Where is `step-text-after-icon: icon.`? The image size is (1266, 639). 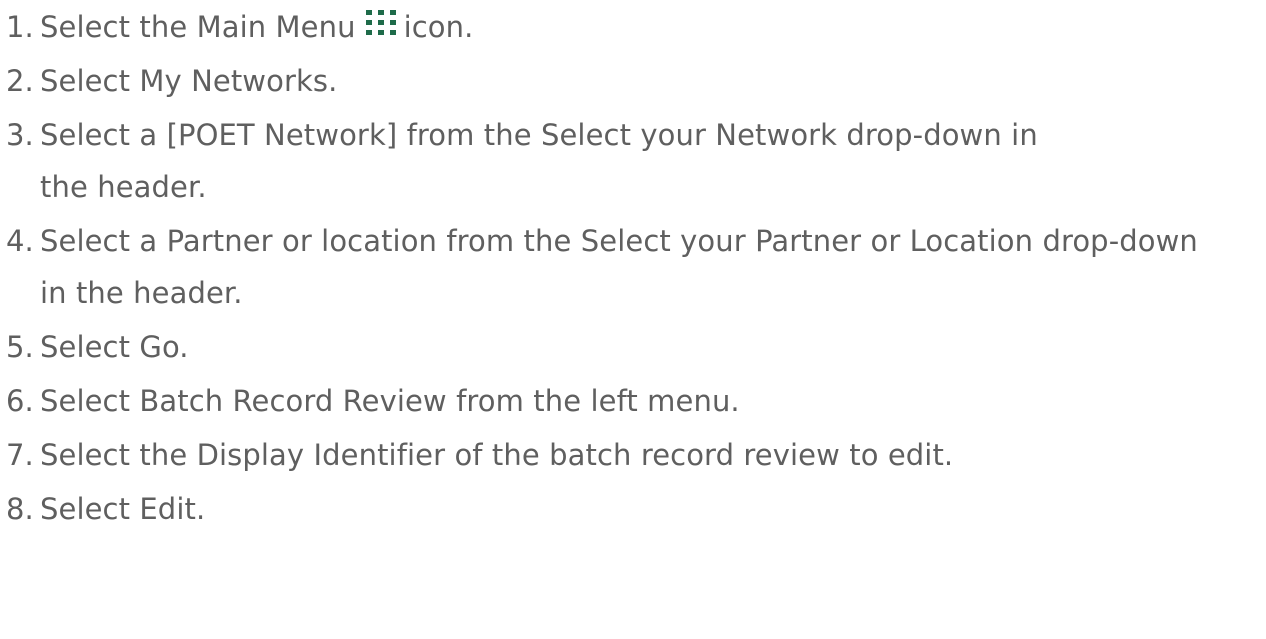 step-text-after-icon: icon. is located at coordinates (438, 27).